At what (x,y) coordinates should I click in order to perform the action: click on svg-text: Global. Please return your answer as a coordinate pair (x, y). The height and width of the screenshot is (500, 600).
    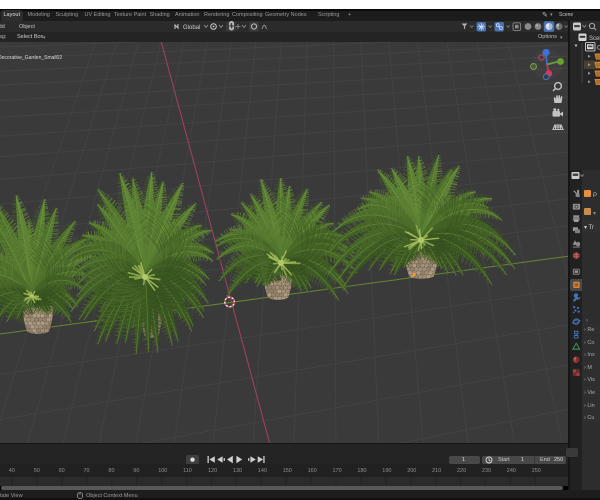
    Looking at the image, I should click on (191, 28).